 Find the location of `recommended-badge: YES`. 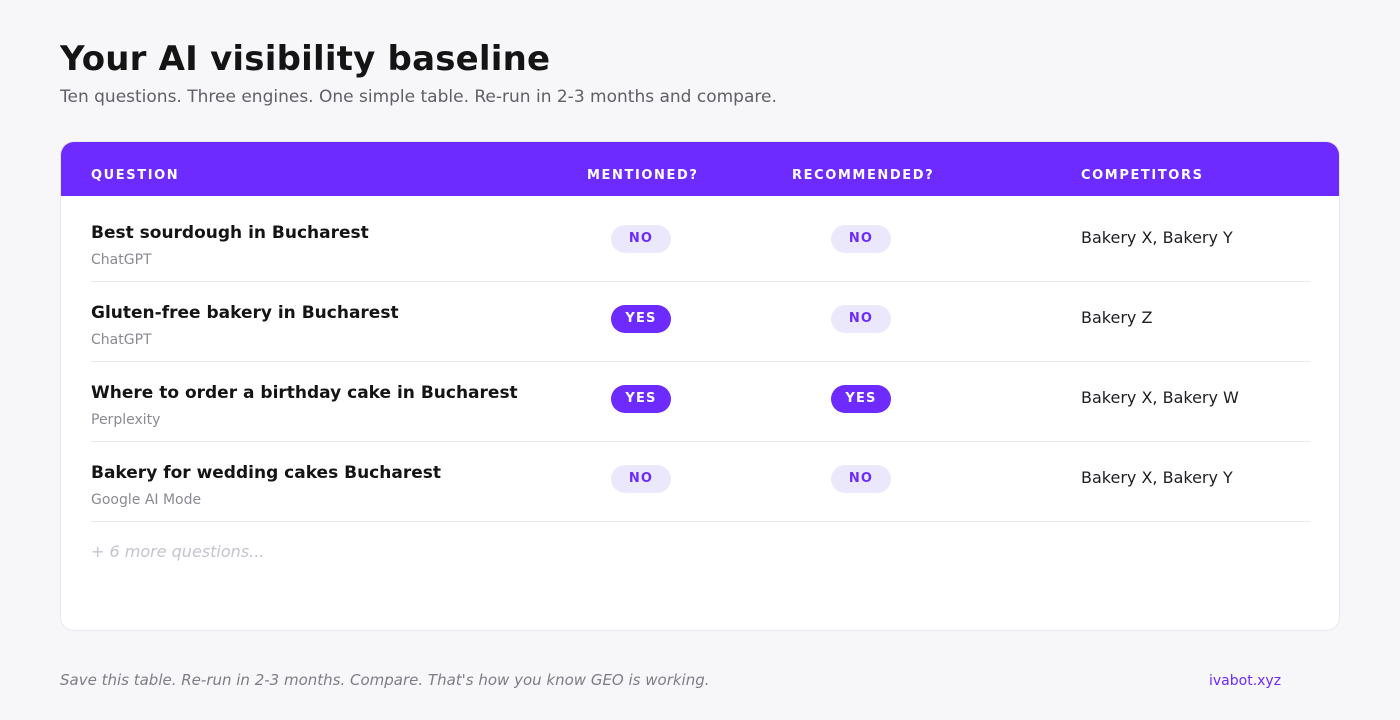

recommended-badge: YES is located at coordinates (861, 399).